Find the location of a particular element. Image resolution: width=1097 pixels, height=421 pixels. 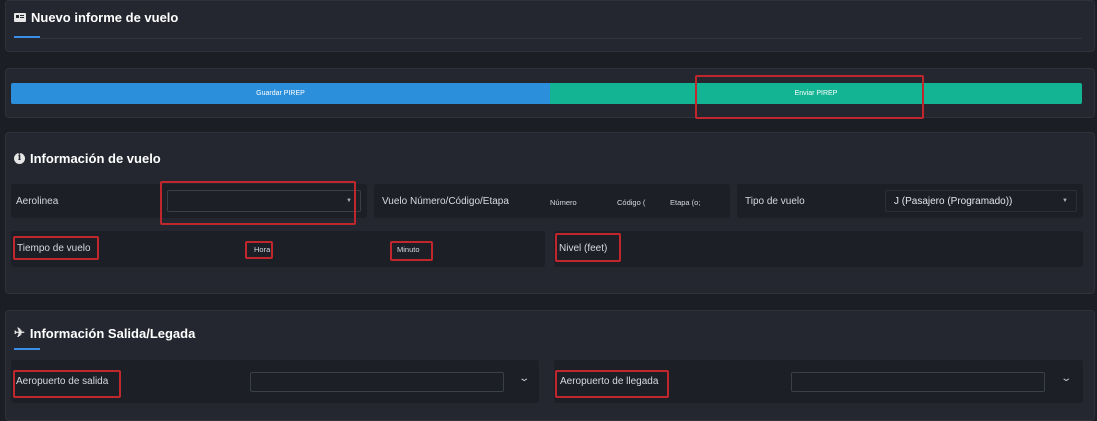

flight-info-title: i Información de vuelo is located at coordinates (87, 158).